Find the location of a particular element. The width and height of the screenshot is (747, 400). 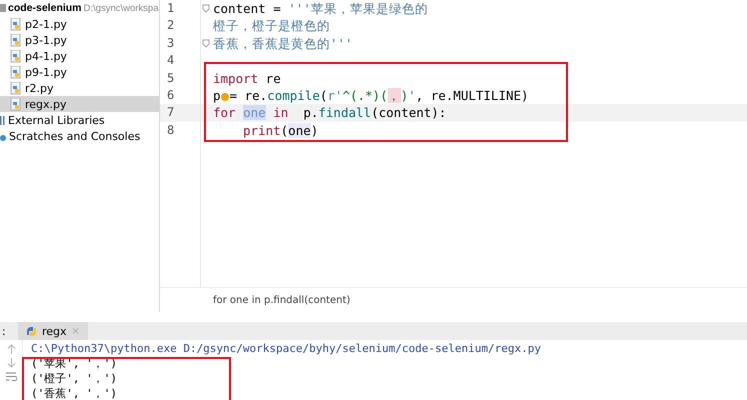

file-item: p9-1.py is located at coordinates (79, 72).